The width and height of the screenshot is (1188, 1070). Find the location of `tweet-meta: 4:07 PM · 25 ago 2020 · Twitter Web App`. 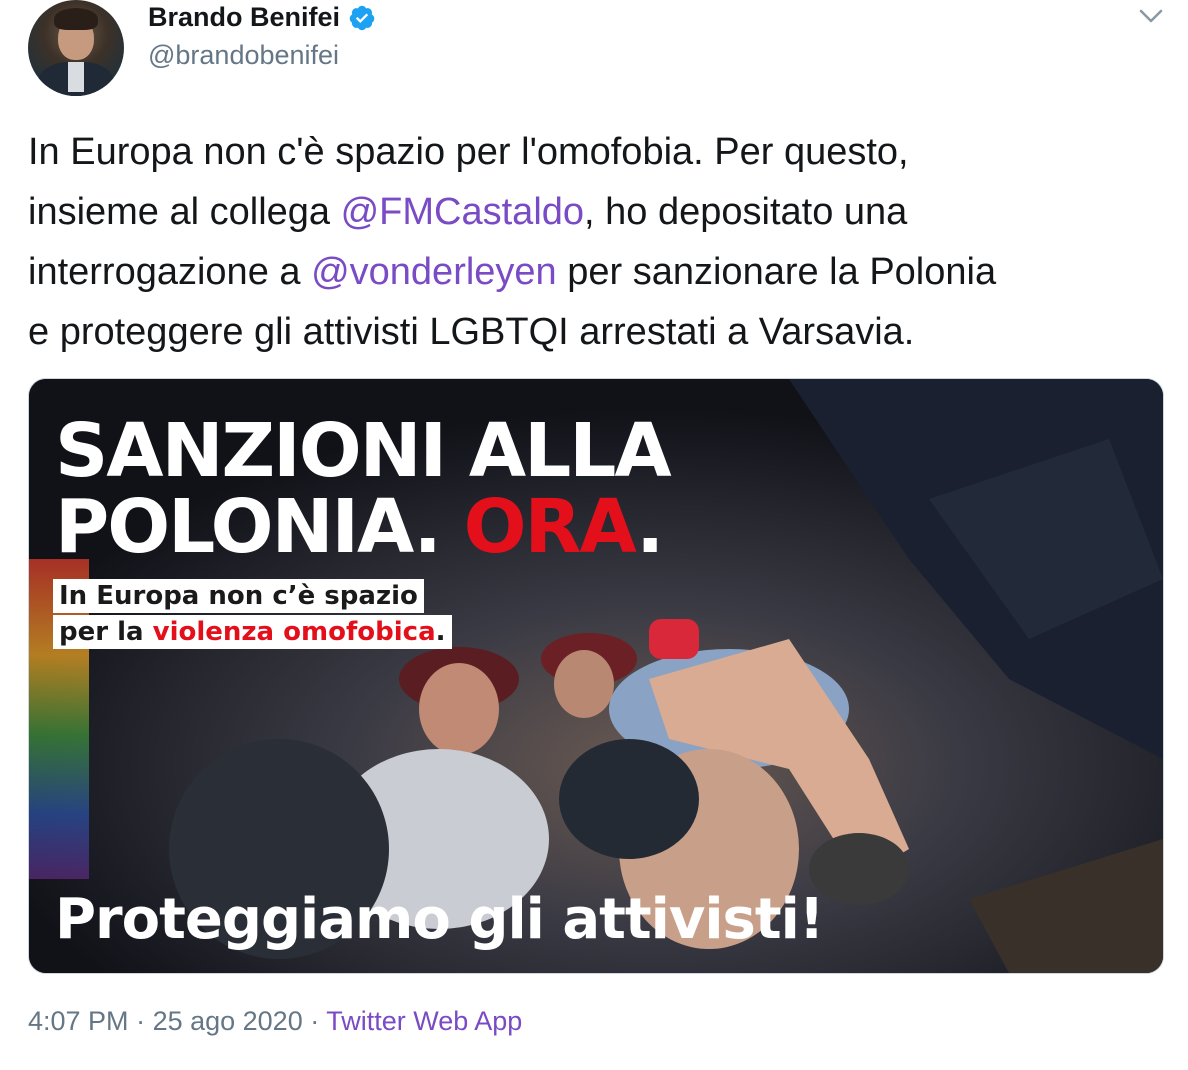

tweet-meta: 4:07 PM · 25 ago 2020 · Twitter Web App is located at coordinates (275, 1021).